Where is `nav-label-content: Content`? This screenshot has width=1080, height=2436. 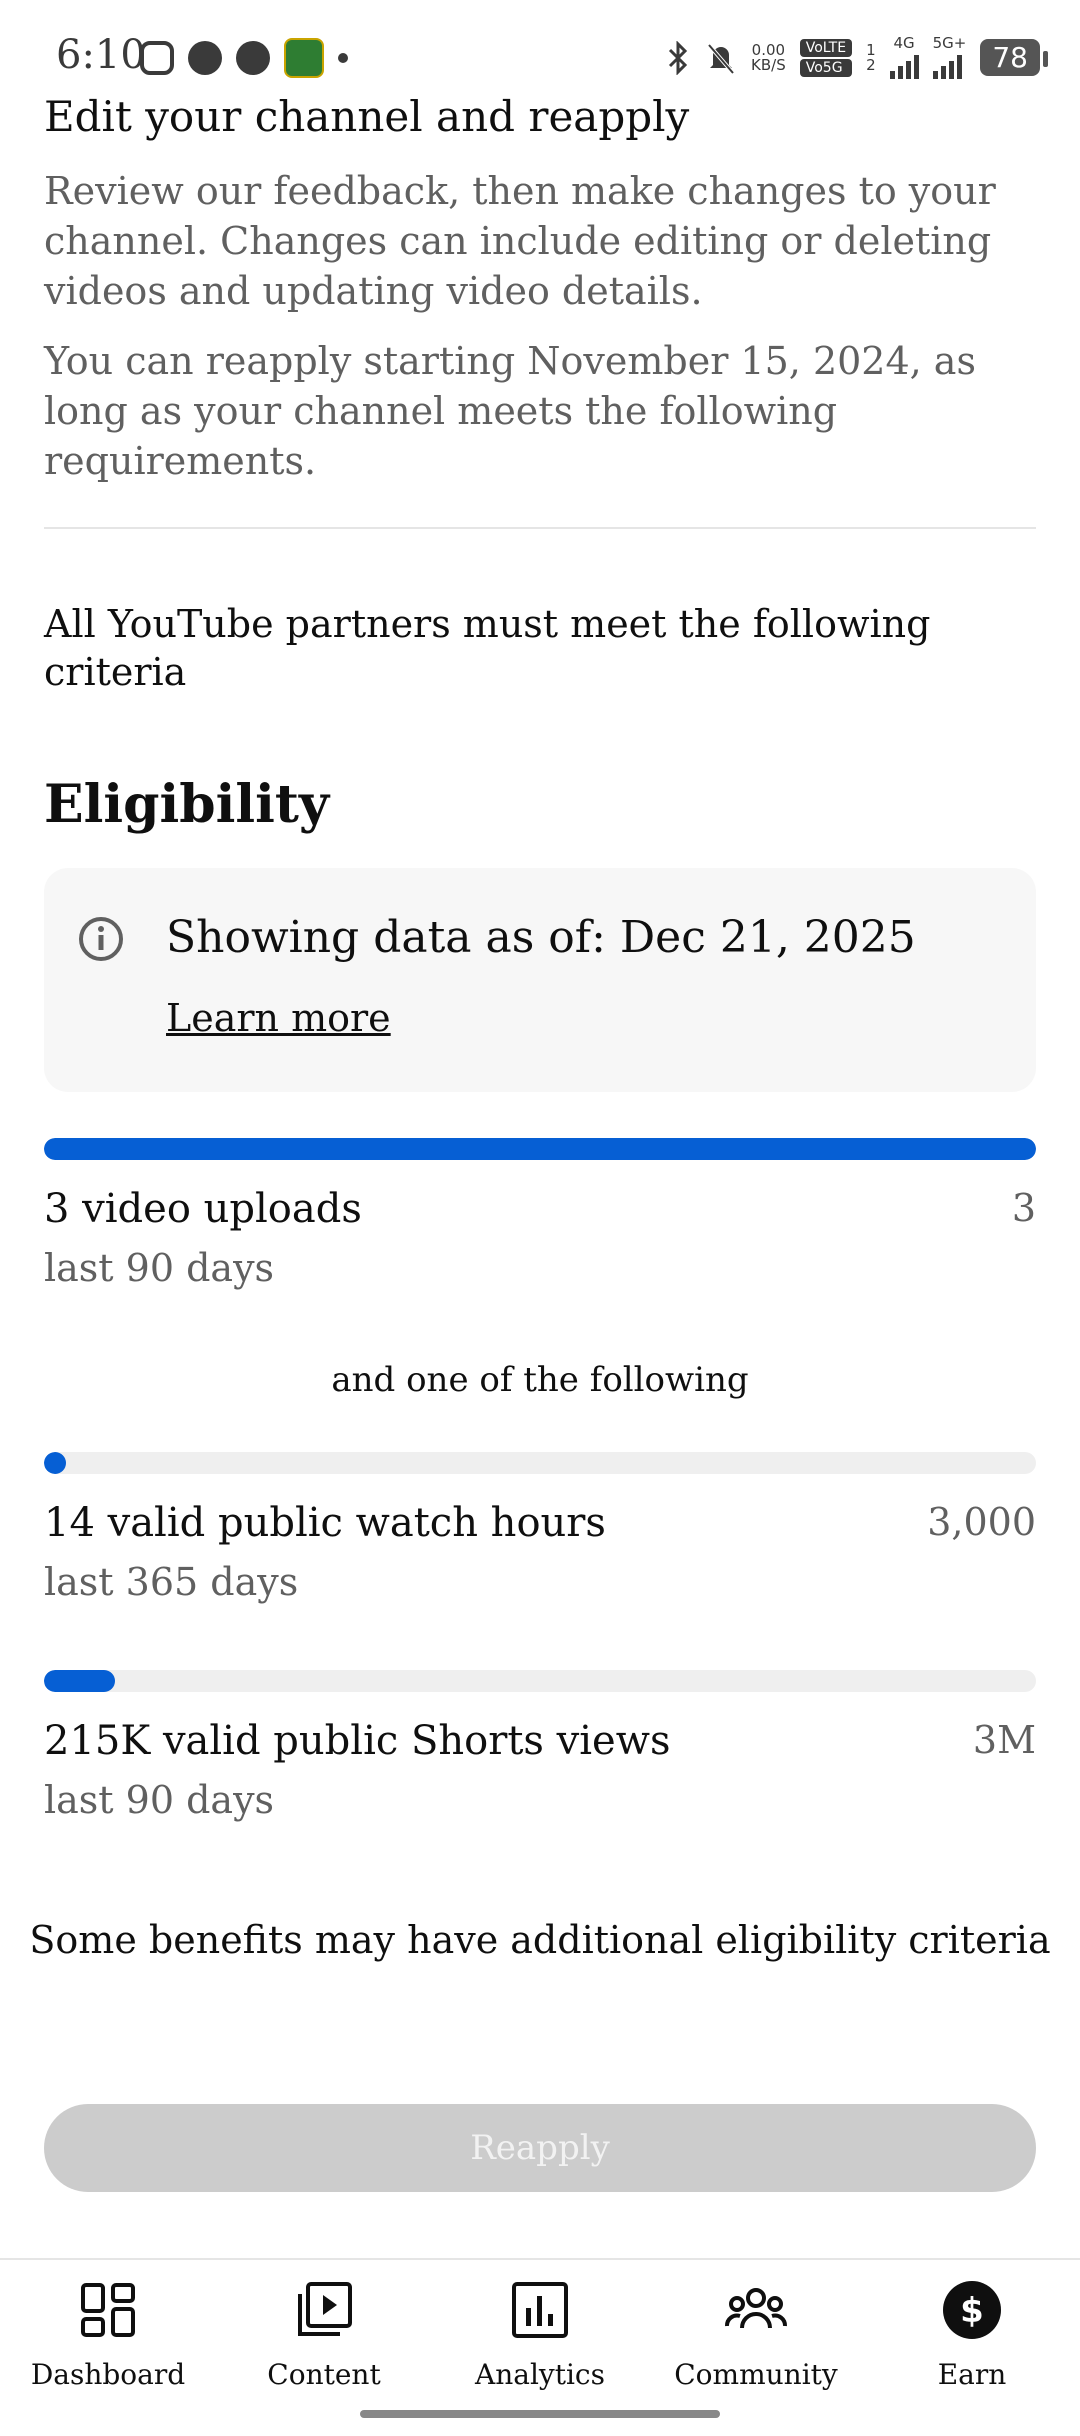
nav-label-content: Content is located at coordinates (324, 2374).